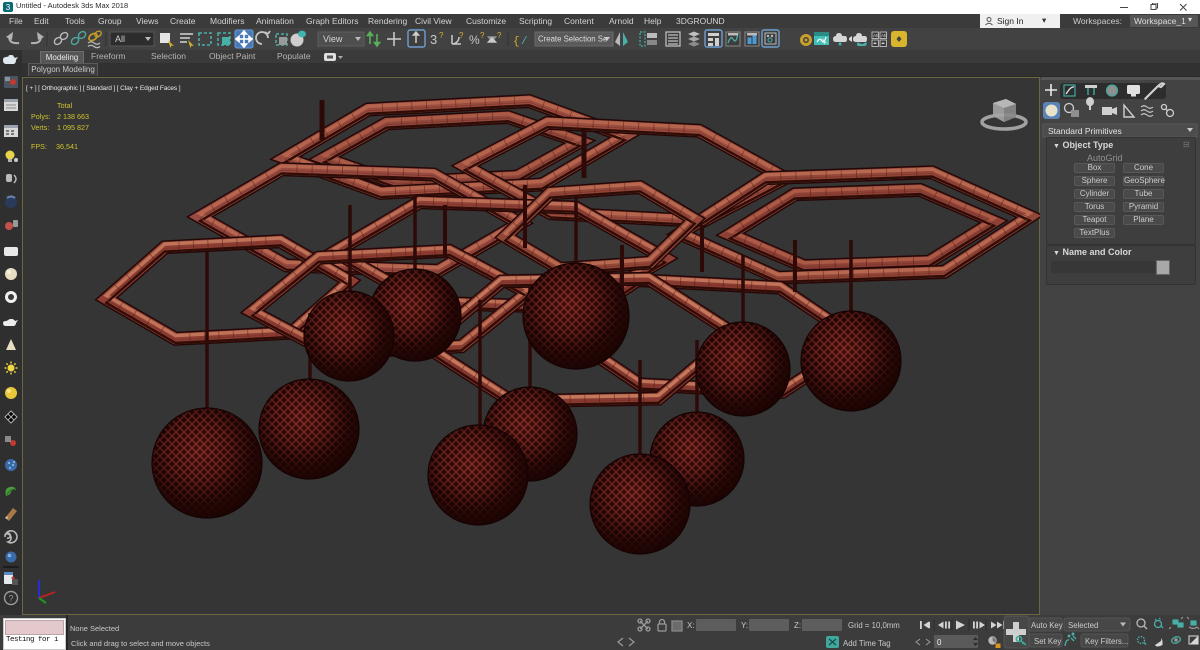 The height and width of the screenshot is (650, 1200). What do you see at coordinates (39, 146) in the screenshot?
I see `svg-text: FPS:` at bounding box center [39, 146].